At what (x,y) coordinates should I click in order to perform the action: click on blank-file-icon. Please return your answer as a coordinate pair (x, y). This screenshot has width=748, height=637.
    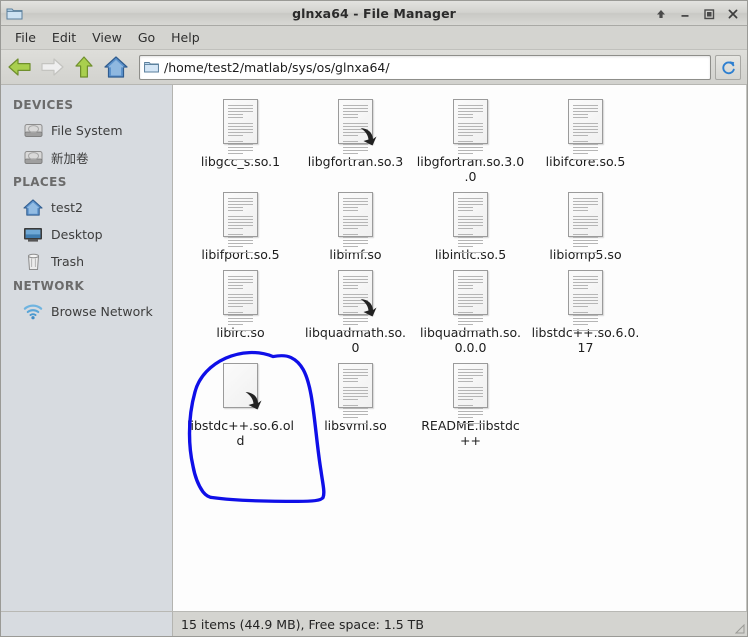
    Looking at the image, I should click on (241, 389).